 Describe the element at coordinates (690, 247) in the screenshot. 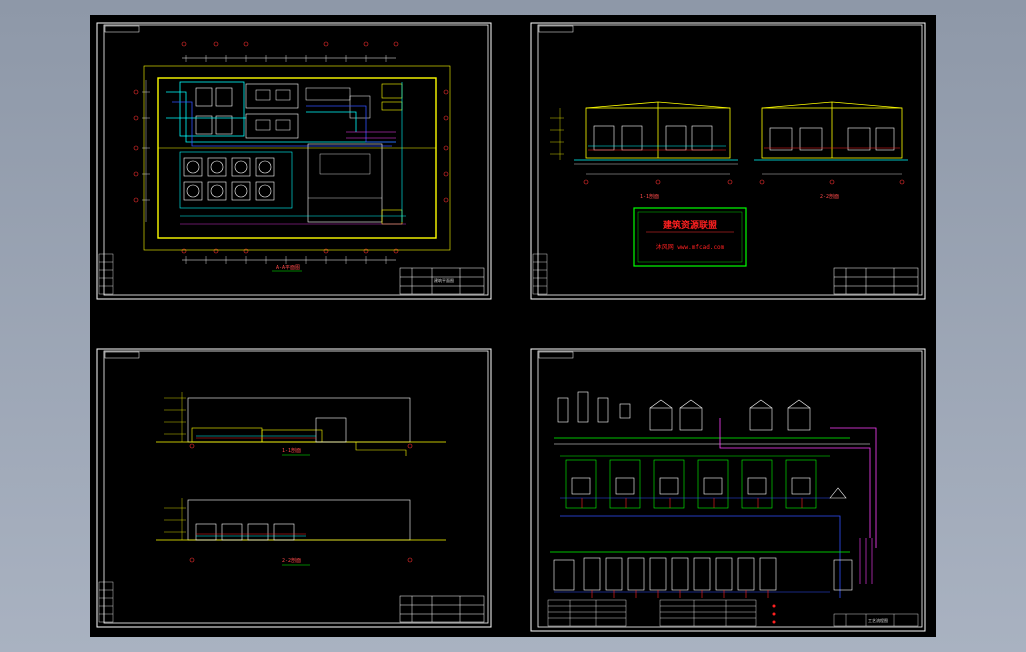

I see `watermark-line2: 沐风网 www.mfcad.com` at that location.